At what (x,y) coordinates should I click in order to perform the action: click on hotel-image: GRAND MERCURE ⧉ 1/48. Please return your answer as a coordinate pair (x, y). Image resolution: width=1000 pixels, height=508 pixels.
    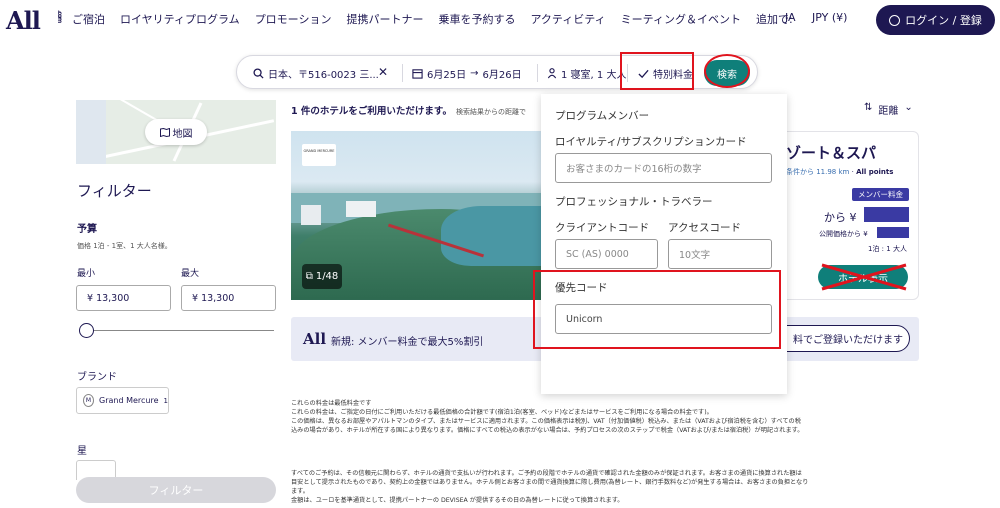
    Looking at the image, I should click on (416, 215).